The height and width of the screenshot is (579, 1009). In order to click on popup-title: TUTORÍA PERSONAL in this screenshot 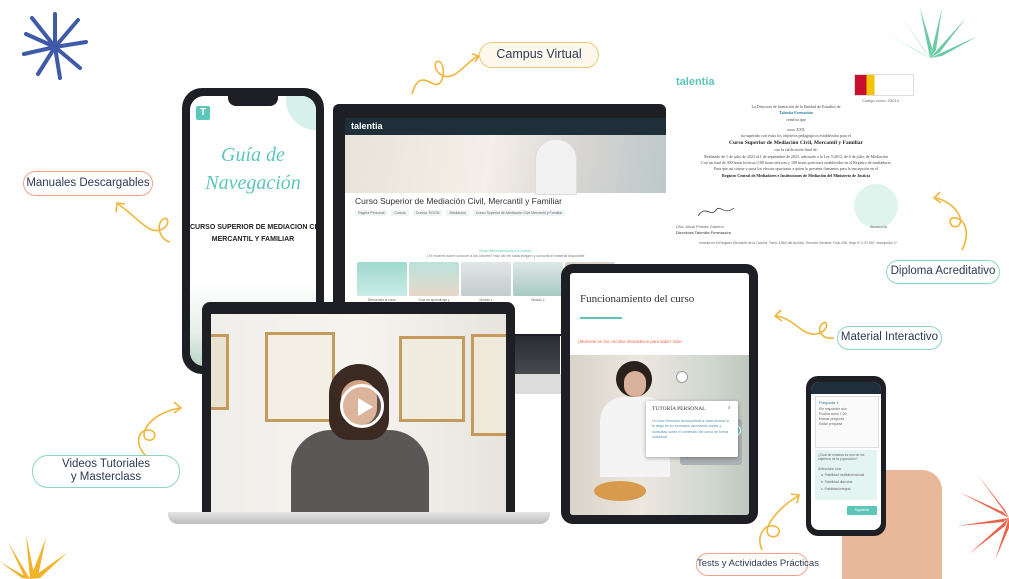, I will do `click(679, 409)`.